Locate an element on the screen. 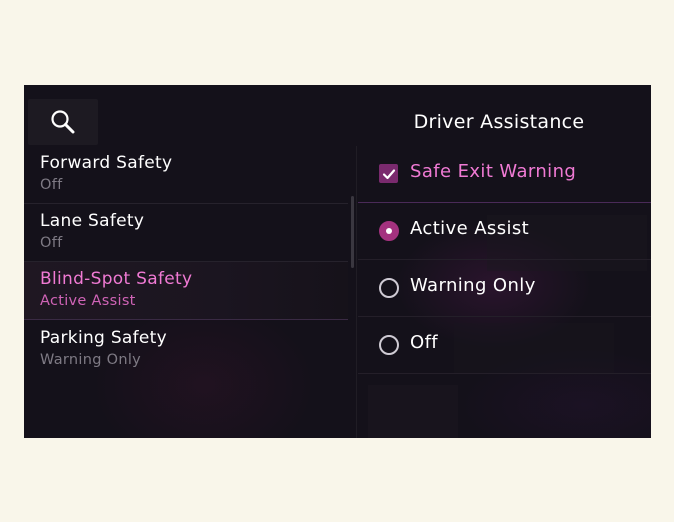  list-scrollbar is located at coordinates (352, 232).